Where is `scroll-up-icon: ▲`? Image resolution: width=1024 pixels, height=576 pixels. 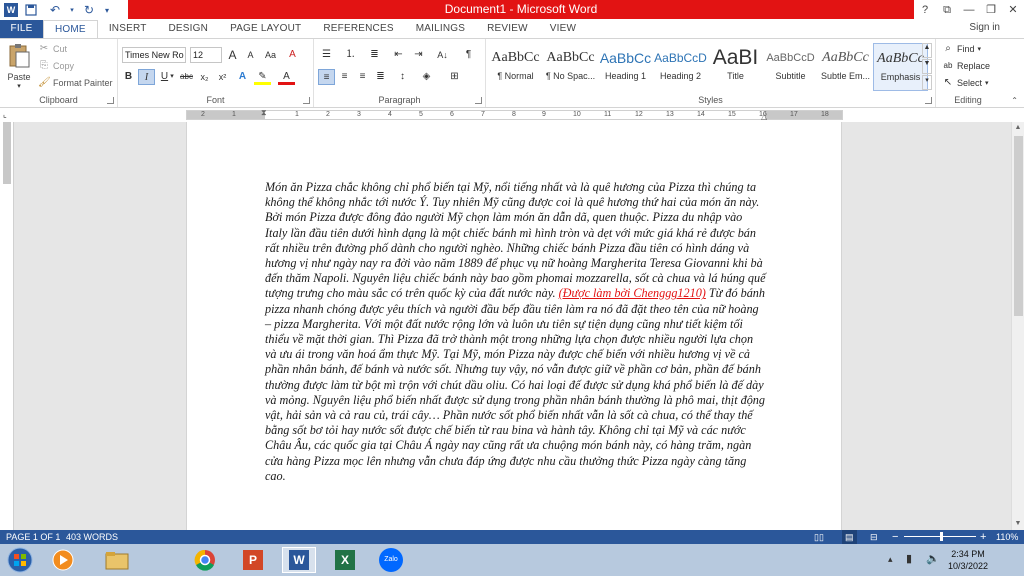
scroll-up-icon: ▲ is located at coordinates (1018, 128).